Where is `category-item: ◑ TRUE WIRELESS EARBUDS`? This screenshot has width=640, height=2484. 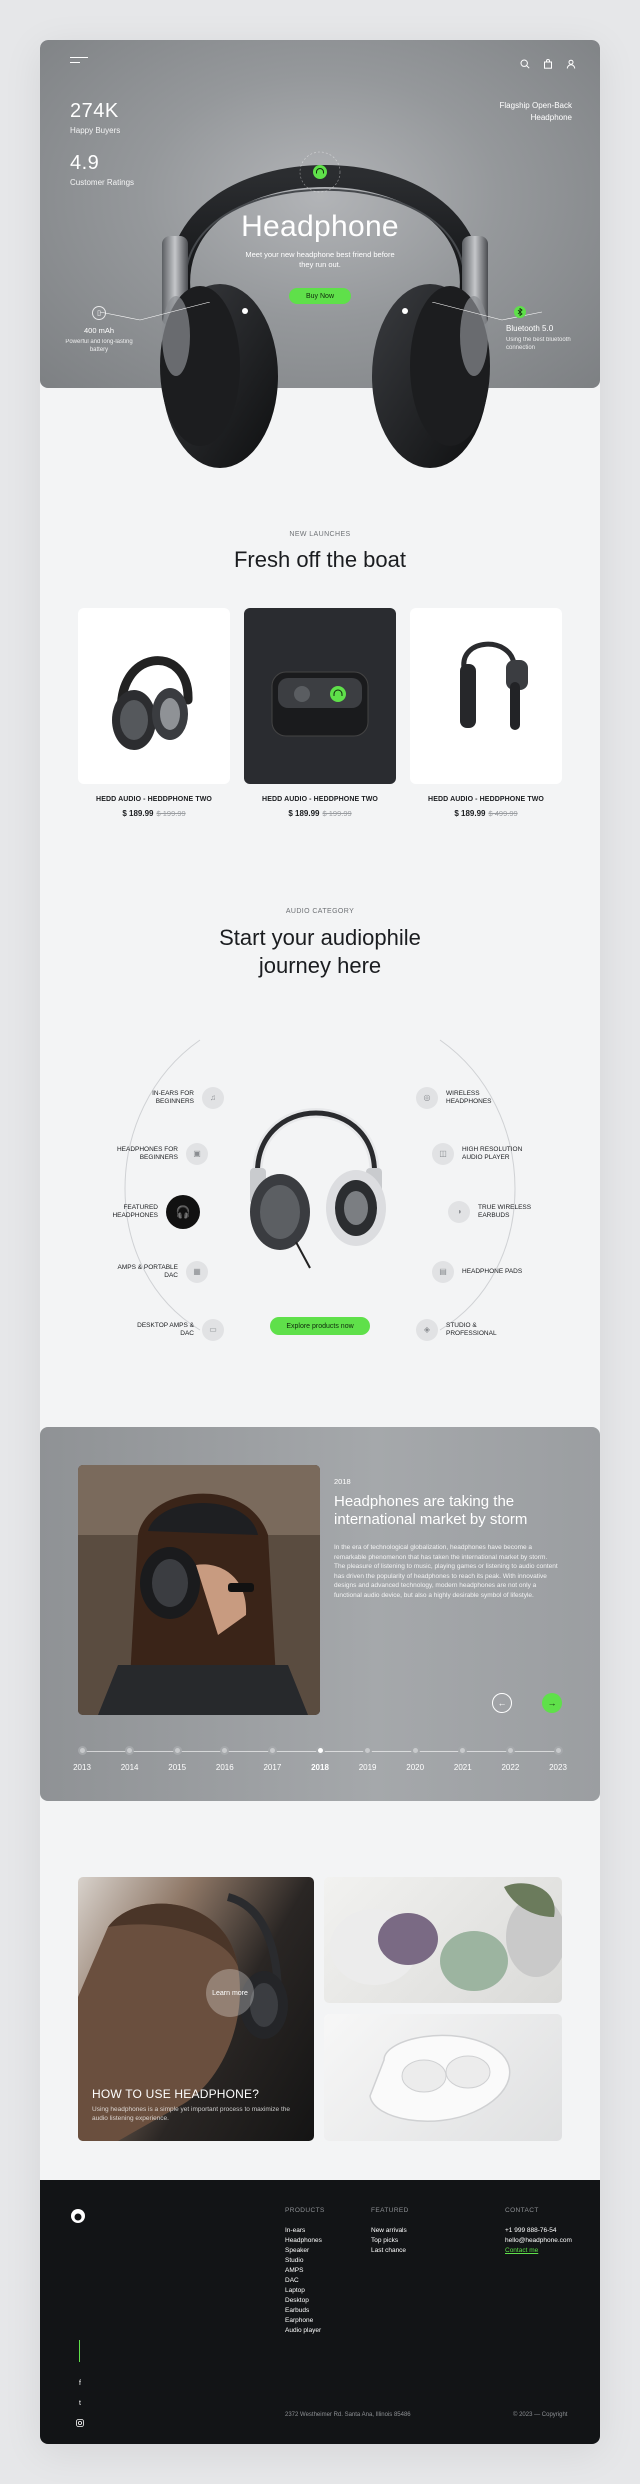
category-item: ◑ TRUE WIRELESS EARBUDS is located at coordinates (523, 1212).